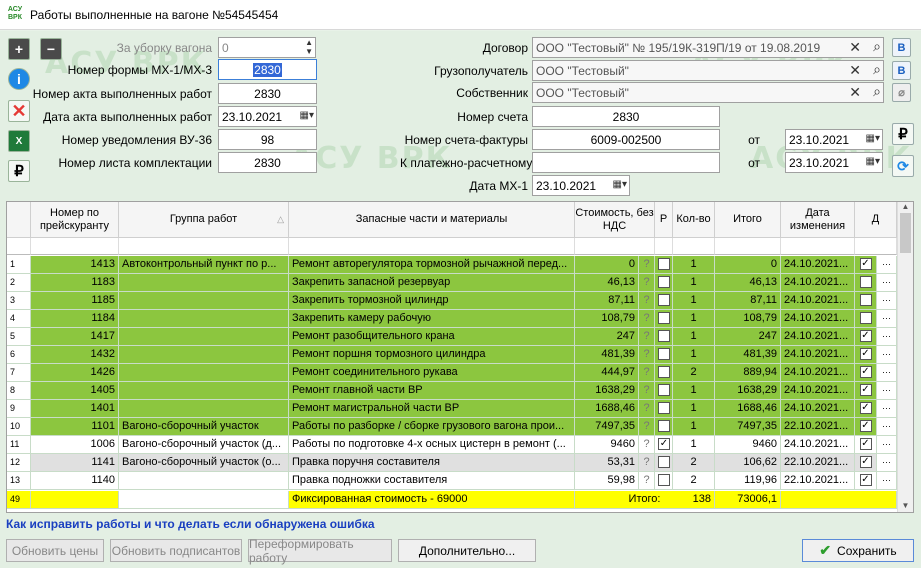 The height and width of the screenshot is (568, 921). I want to click on scroll-down-icon: ▼, so click(905, 505).